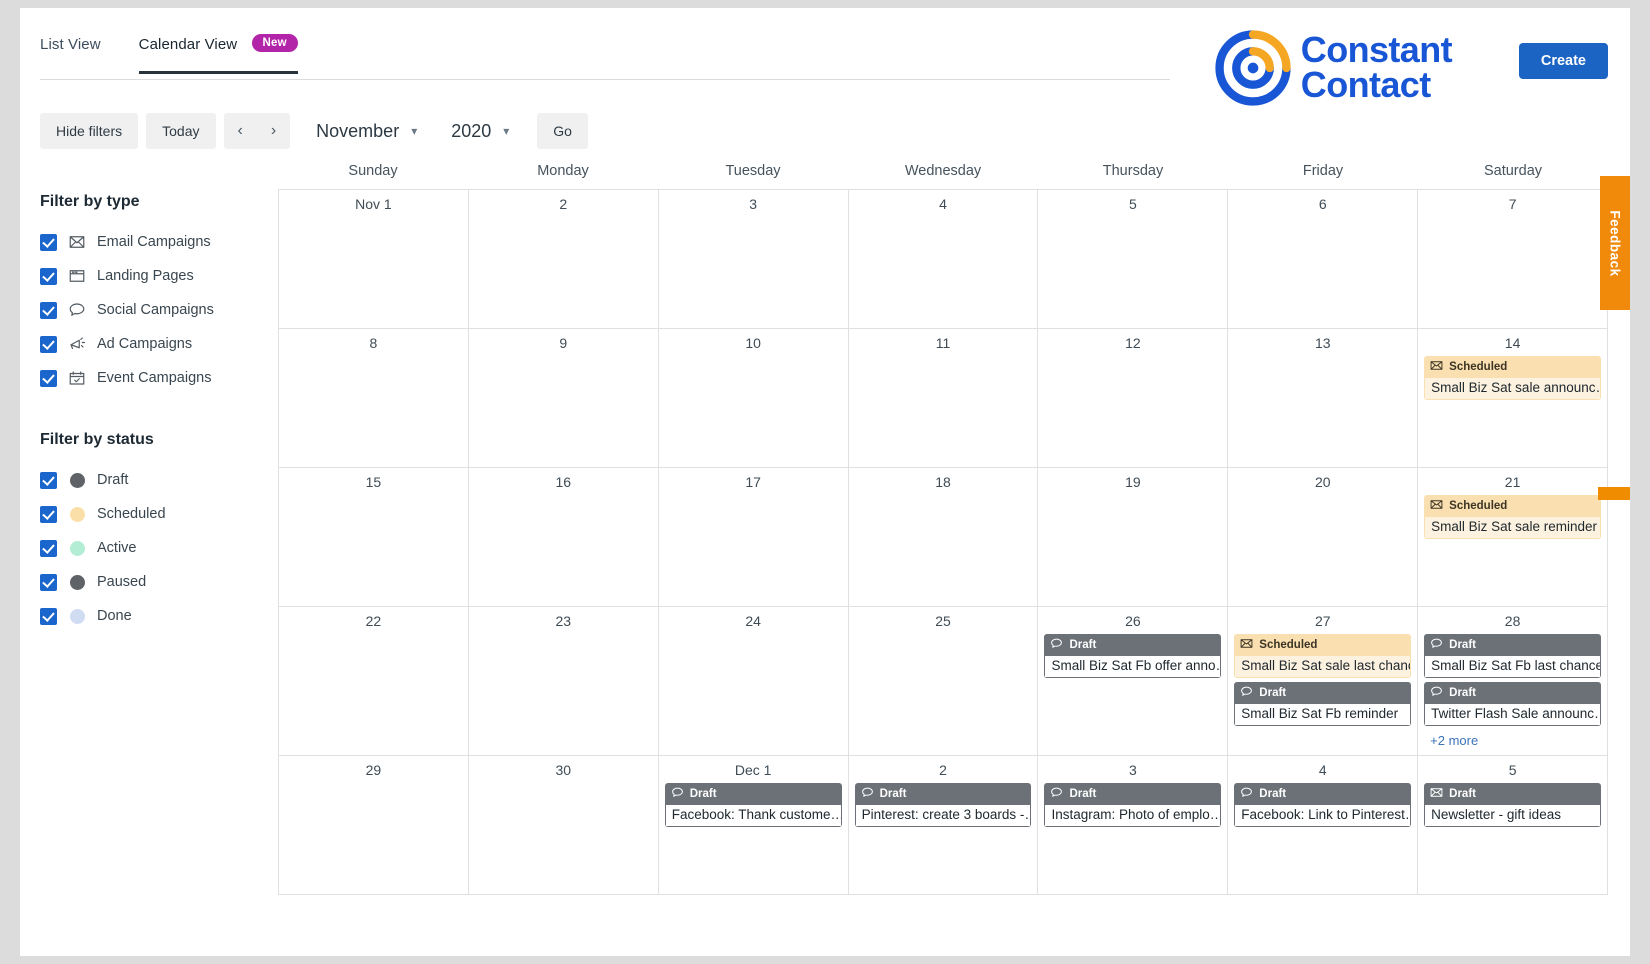 This screenshot has height=964, width=1650. Describe the element at coordinates (1614, 493) in the screenshot. I see `horizontal-scrollbar-thumb` at that location.